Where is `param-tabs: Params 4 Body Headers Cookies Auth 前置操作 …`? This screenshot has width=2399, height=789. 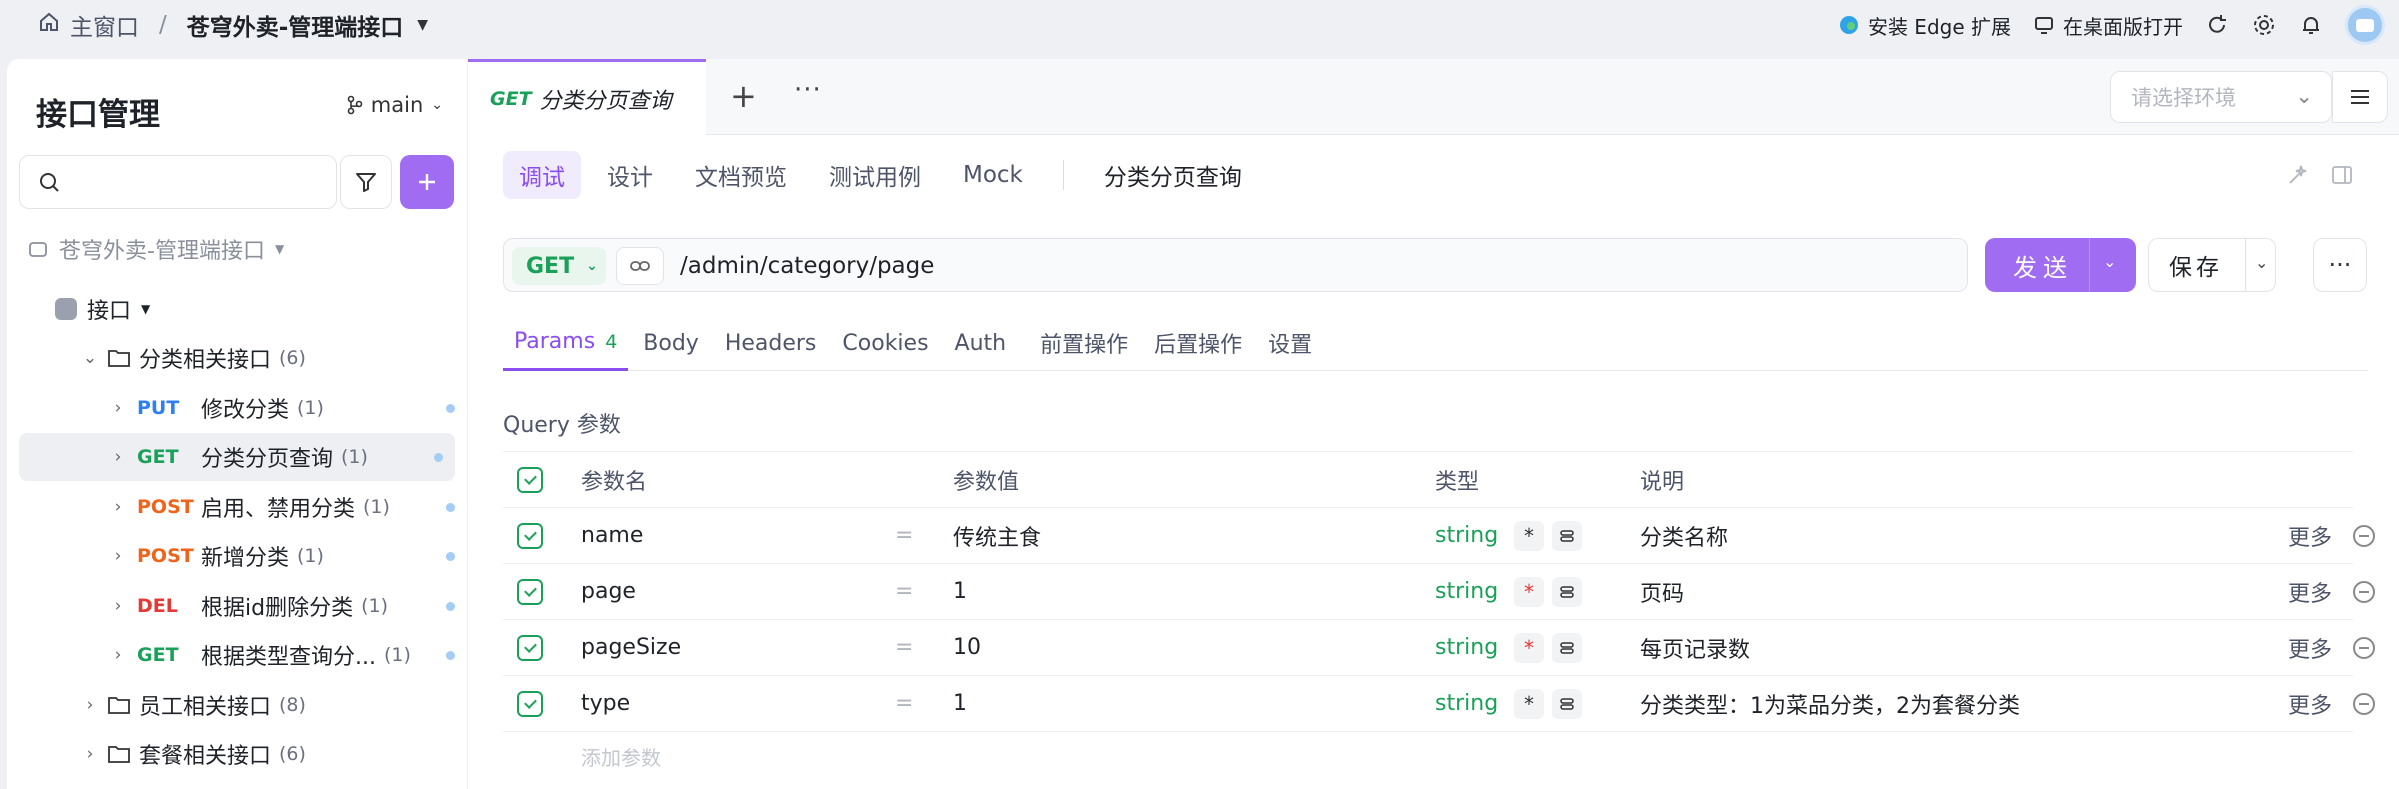 param-tabs: Params 4 Body Headers Cookies Auth 前置操作 … is located at coordinates (1435, 343).